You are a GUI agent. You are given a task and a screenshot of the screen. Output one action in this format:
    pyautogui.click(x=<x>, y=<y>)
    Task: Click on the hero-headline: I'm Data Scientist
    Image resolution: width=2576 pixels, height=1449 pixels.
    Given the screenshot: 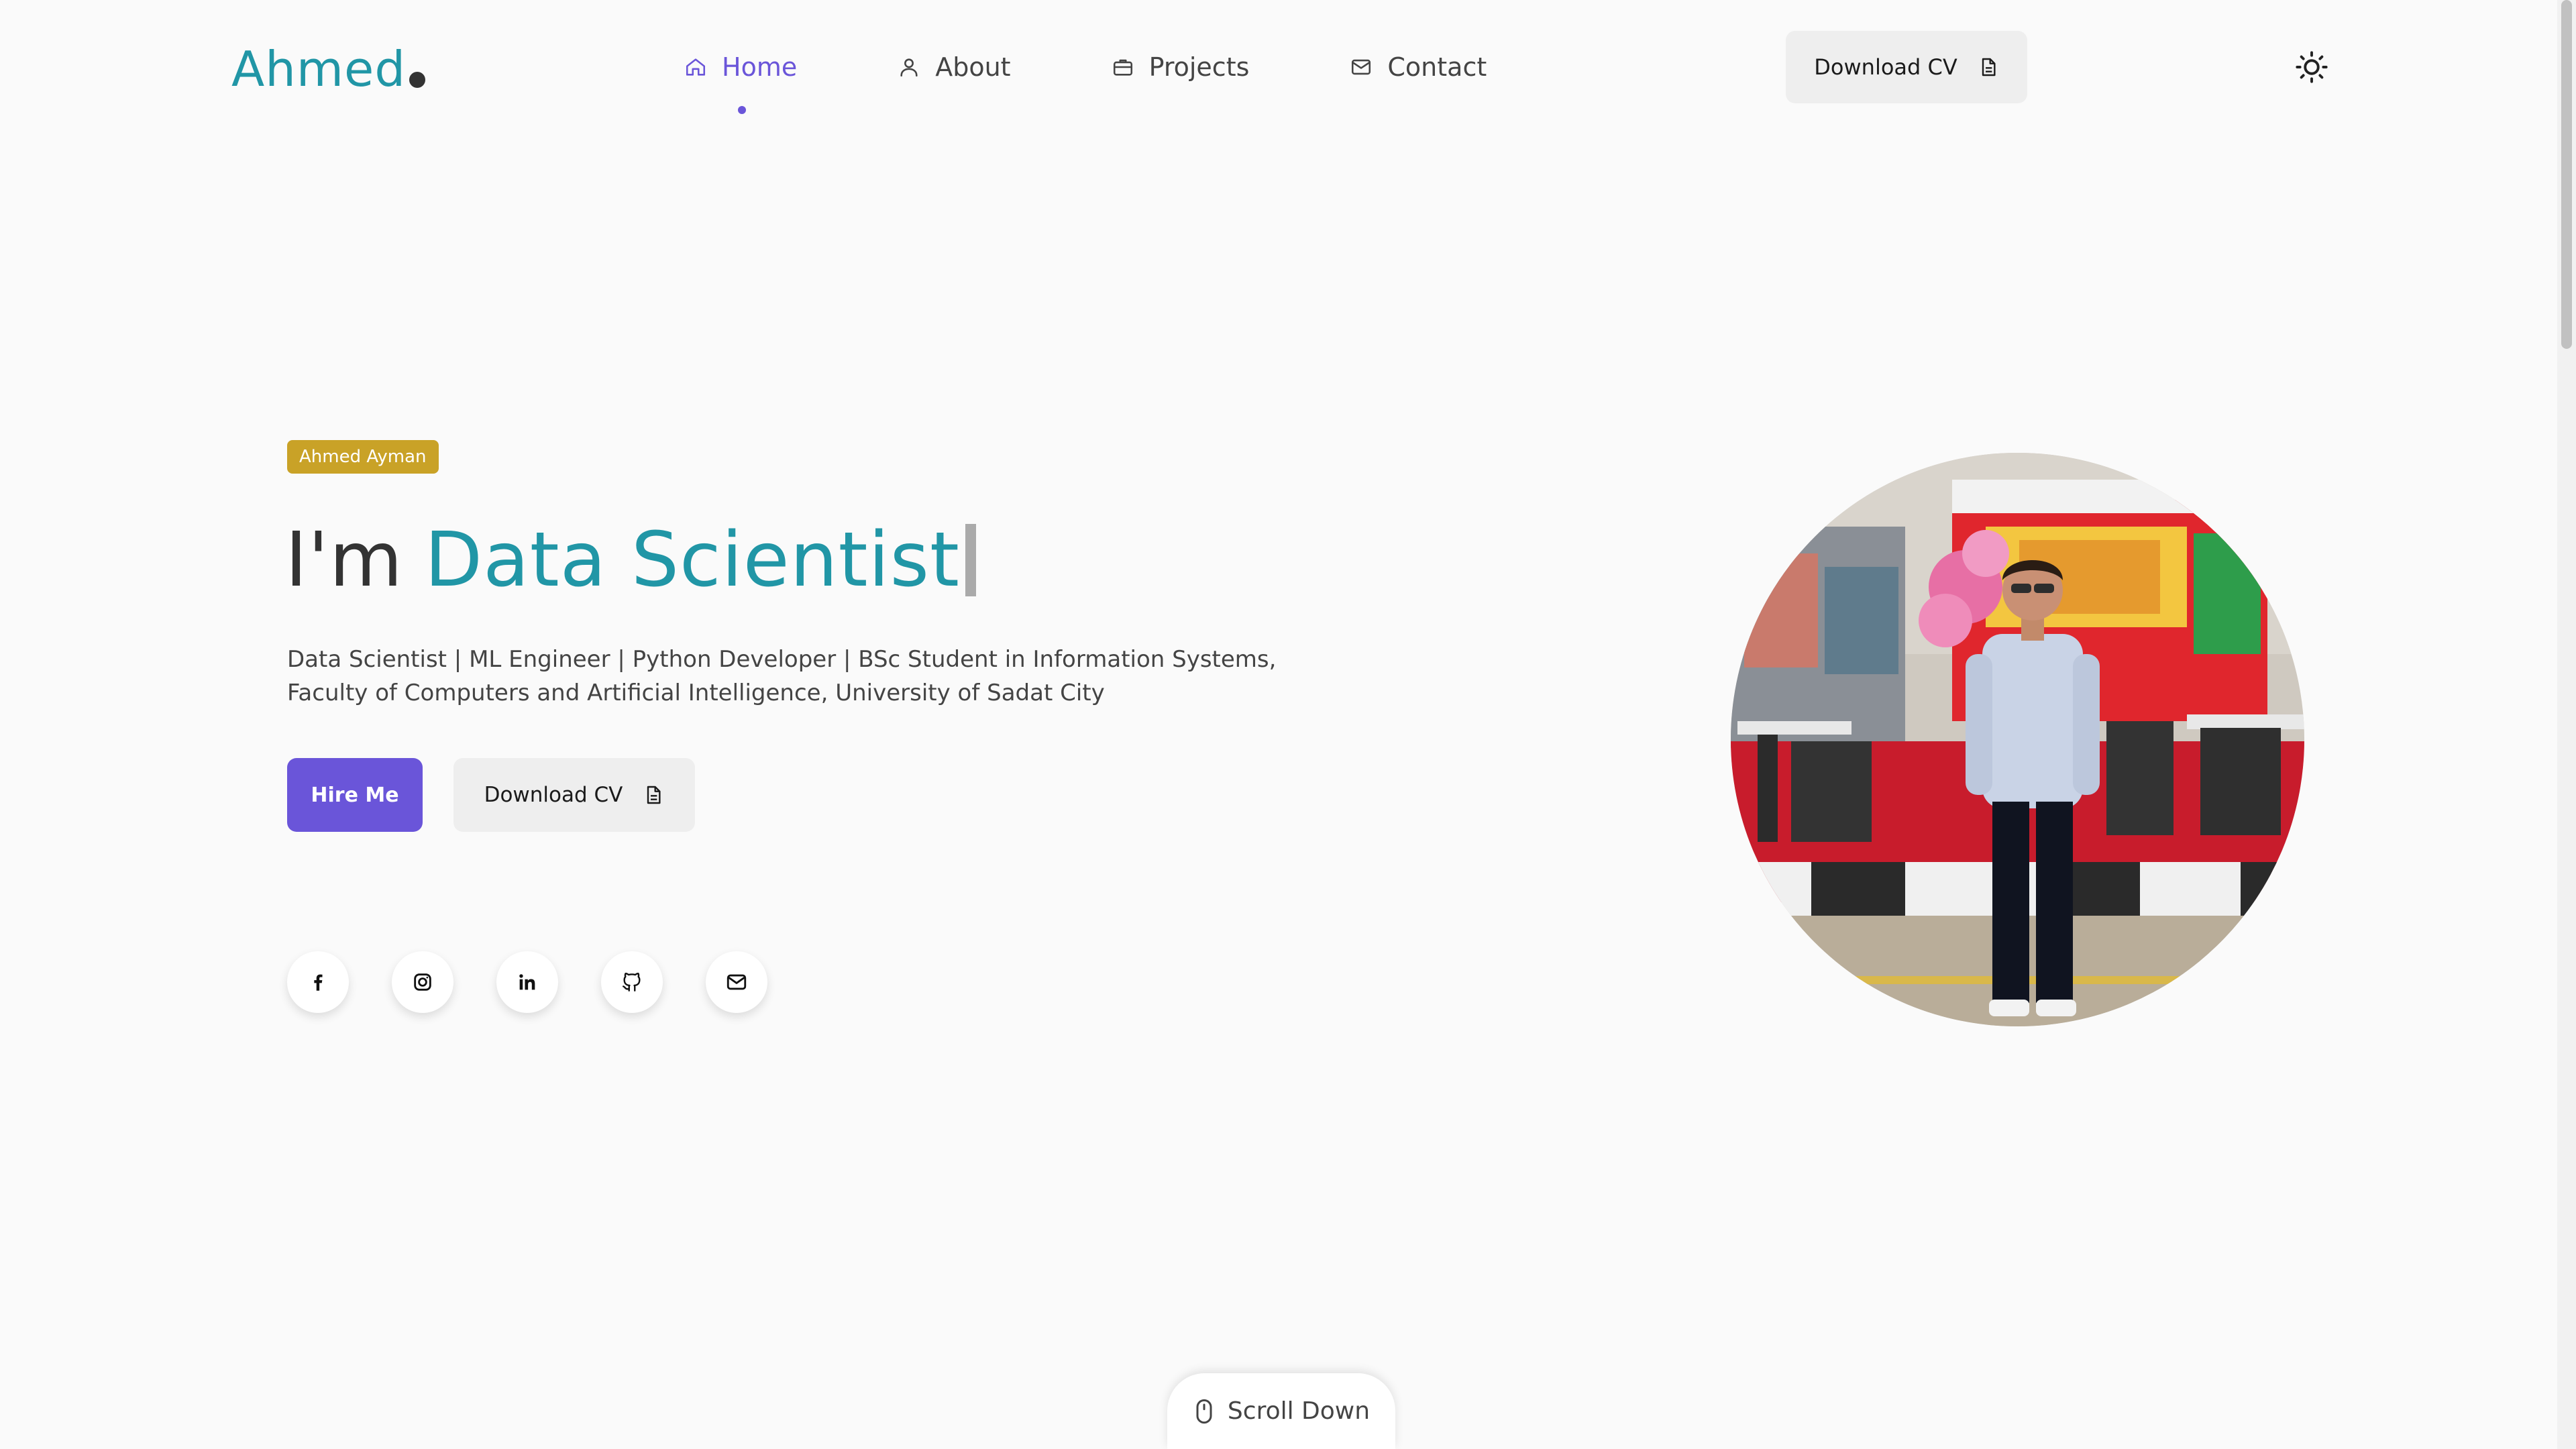 What is the action you would take?
    pyautogui.click(x=630, y=560)
    